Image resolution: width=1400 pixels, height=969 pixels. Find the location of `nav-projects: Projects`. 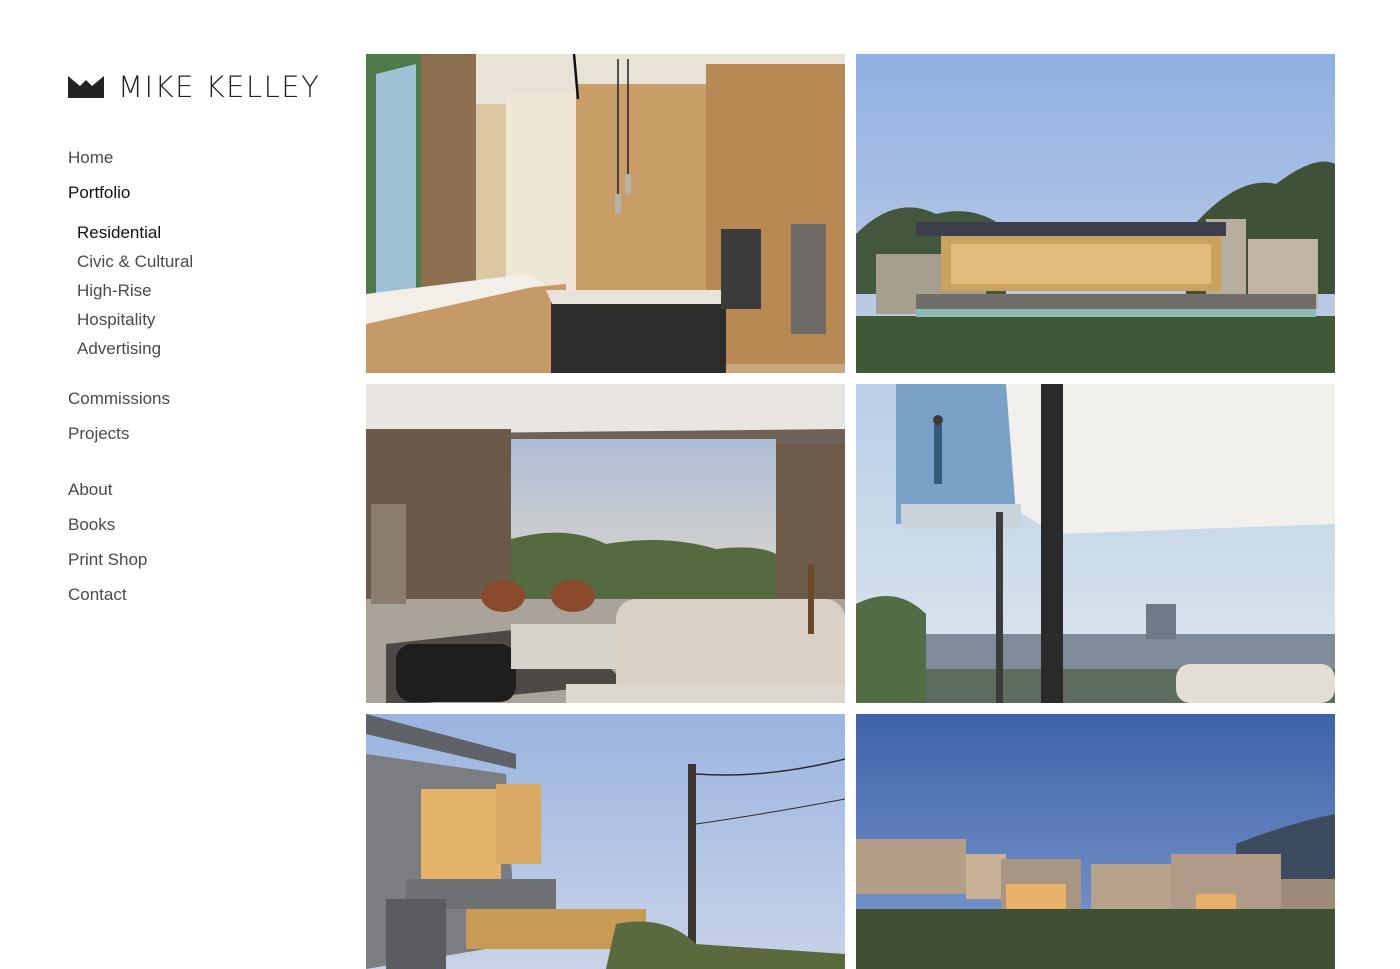

nav-projects: Projects is located at coordinates (98, 434).